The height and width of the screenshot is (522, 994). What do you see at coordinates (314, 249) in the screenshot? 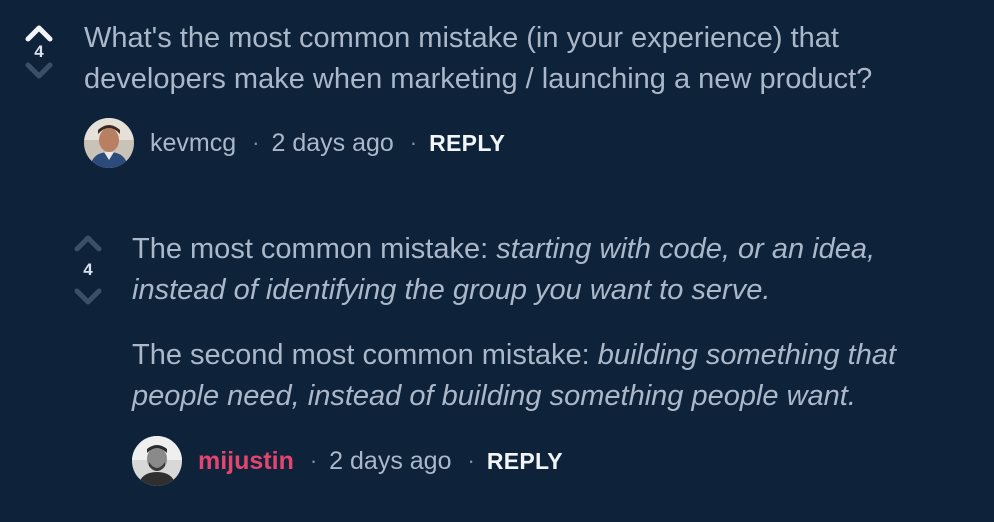
I see `answer-paragraph-plain: The most common mistake:` at bounding box center [314, 249].